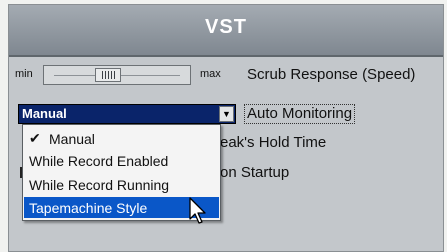  Describe the element at coordinates (226, 114) in the screenshot. I see `triangle-down-icon: ▼` at that location.